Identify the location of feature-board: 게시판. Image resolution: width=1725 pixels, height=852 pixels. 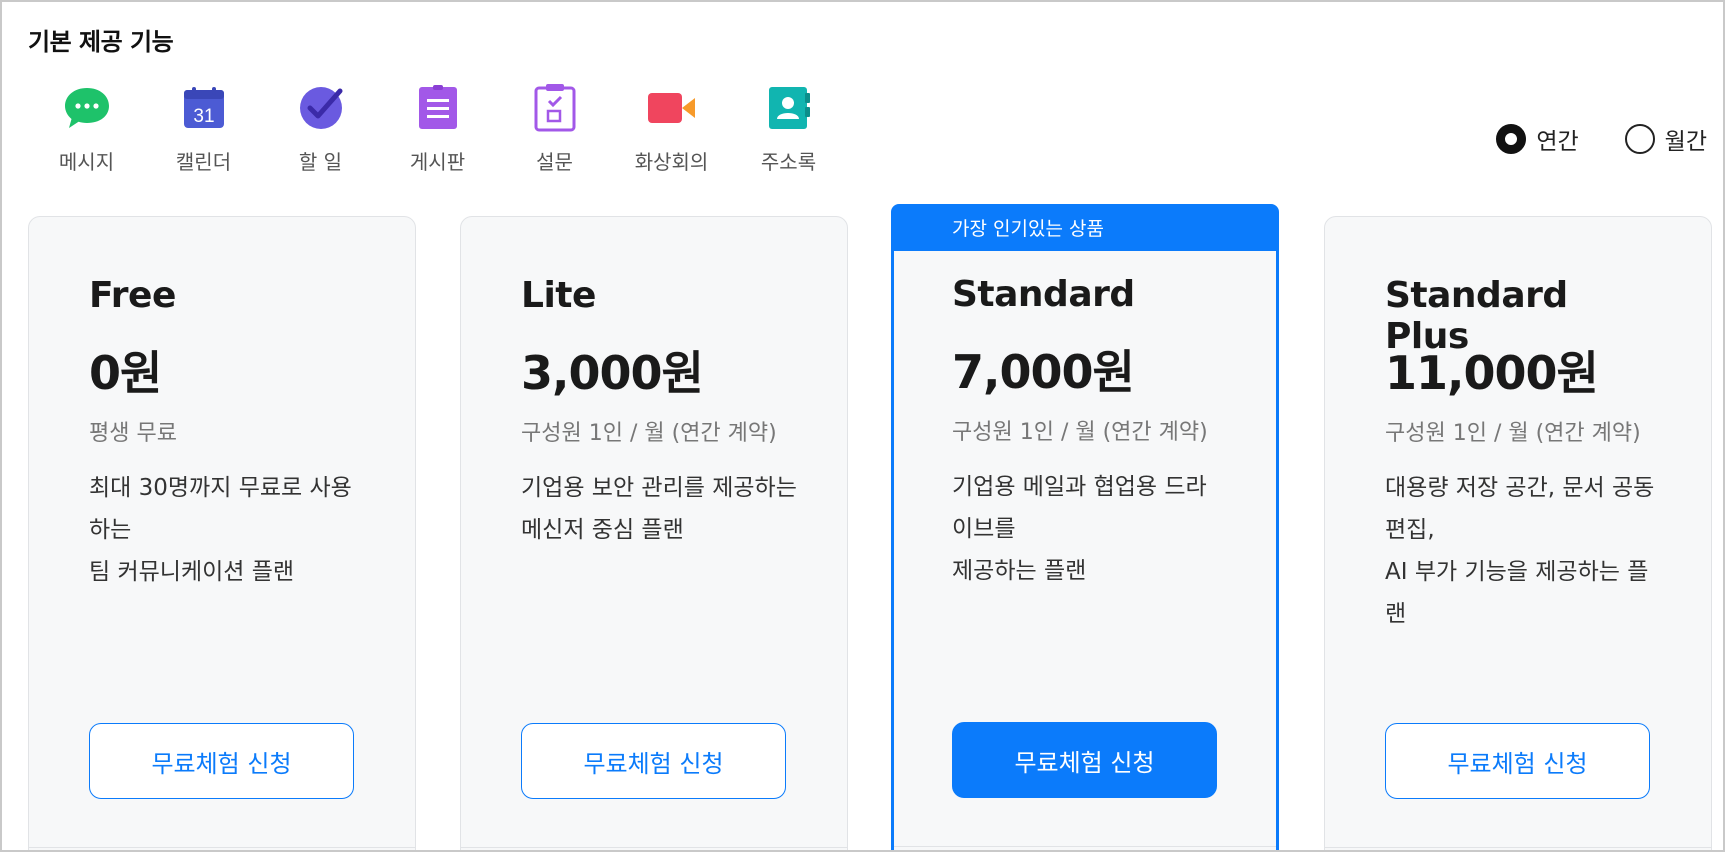
(437, 128).